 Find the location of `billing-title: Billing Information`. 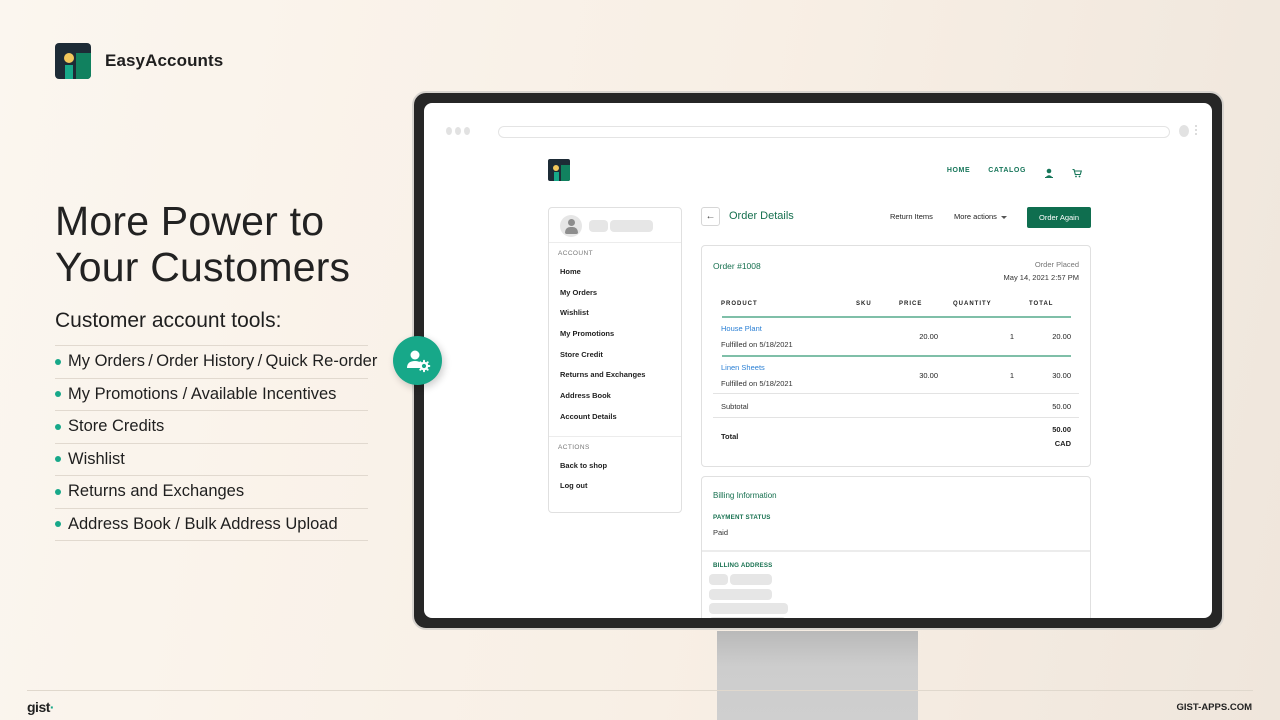

billing-title: Billing Information is located at coordinates (745, 495).